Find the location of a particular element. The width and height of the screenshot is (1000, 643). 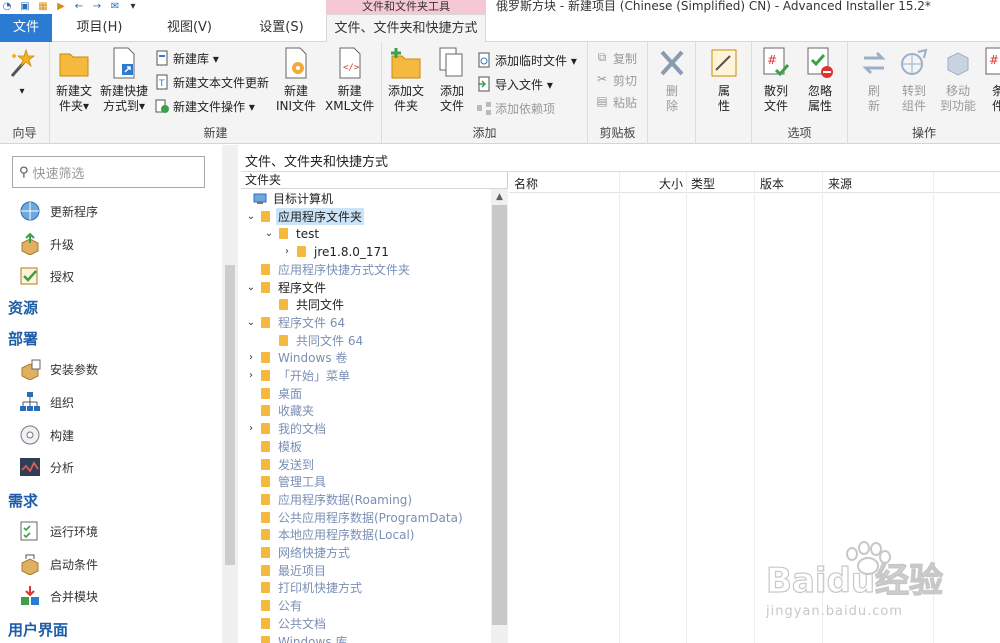

customize-dropdown-icon: ▾ is located at coordinates (133, 7).